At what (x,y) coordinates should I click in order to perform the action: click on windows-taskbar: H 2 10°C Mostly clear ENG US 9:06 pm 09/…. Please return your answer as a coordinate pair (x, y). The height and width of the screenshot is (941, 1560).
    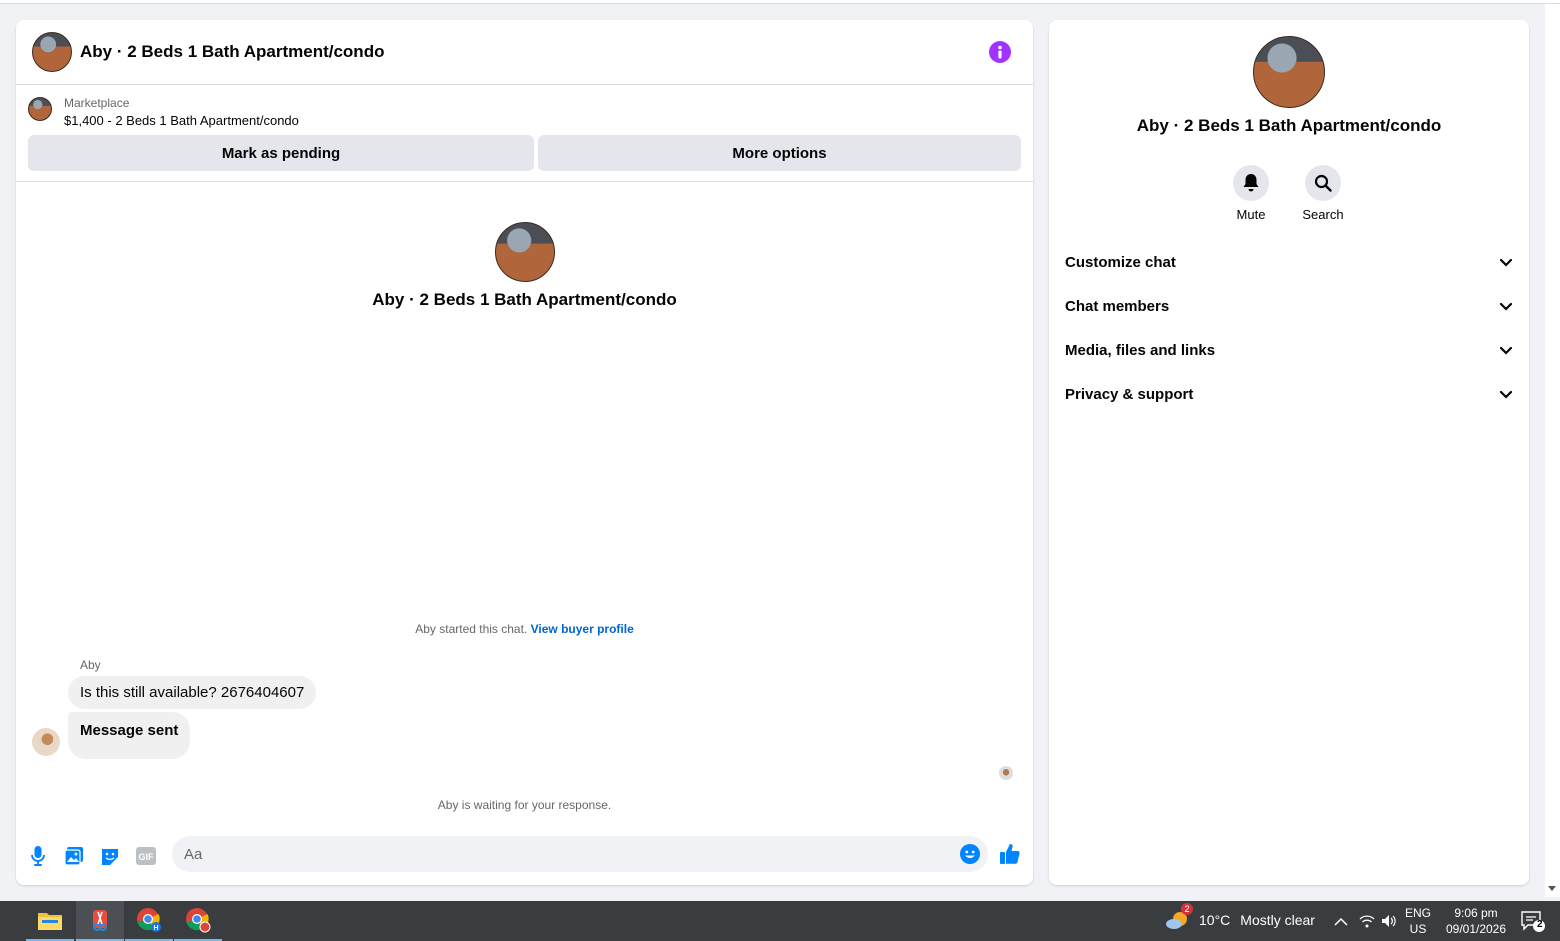
    Looking at the image, I should click on (780, 921).